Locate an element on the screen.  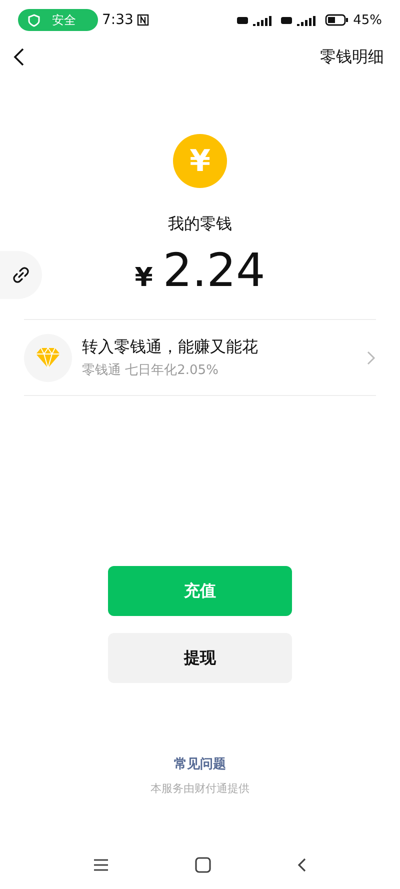
balance-amount: 2.24 is located at coordinates (214, 270).